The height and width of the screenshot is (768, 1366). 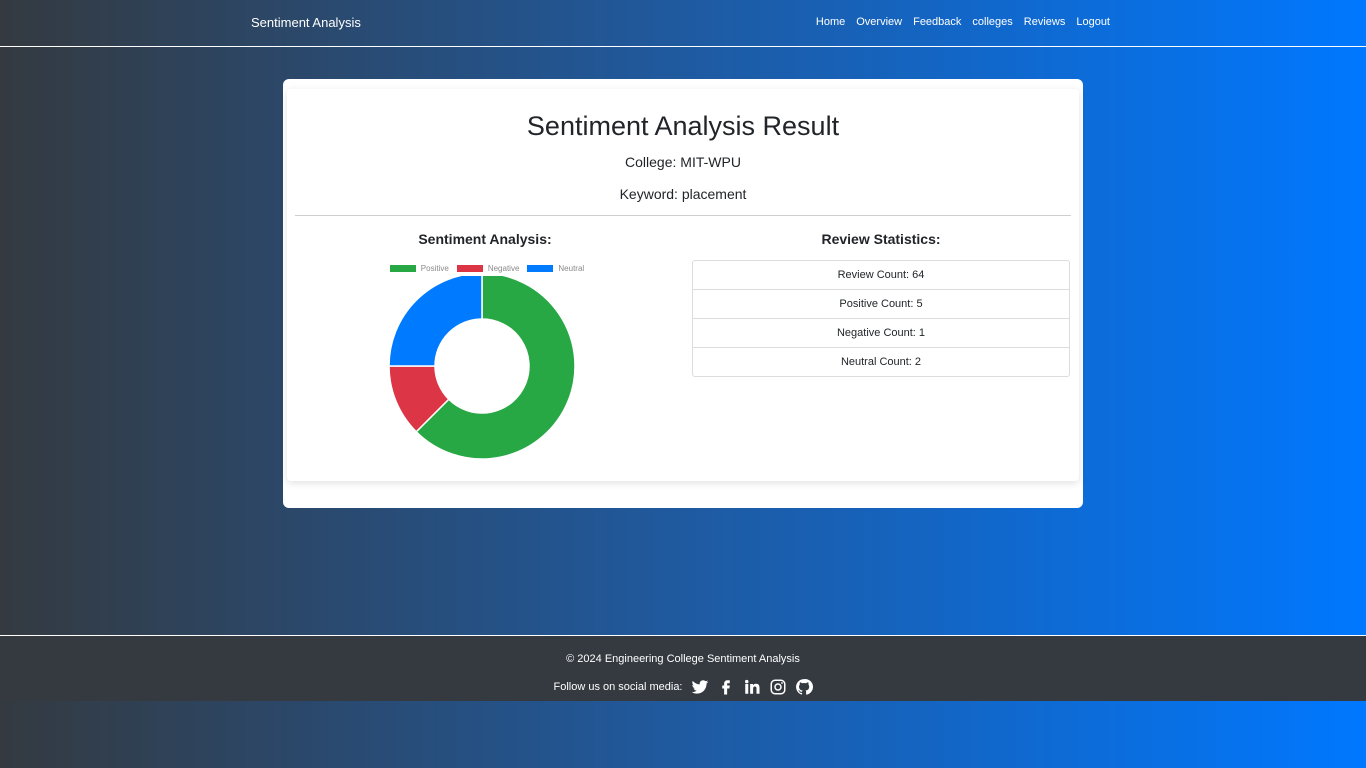 I want to click on legend-item-negative: Negative, so click(x=488, y=268).